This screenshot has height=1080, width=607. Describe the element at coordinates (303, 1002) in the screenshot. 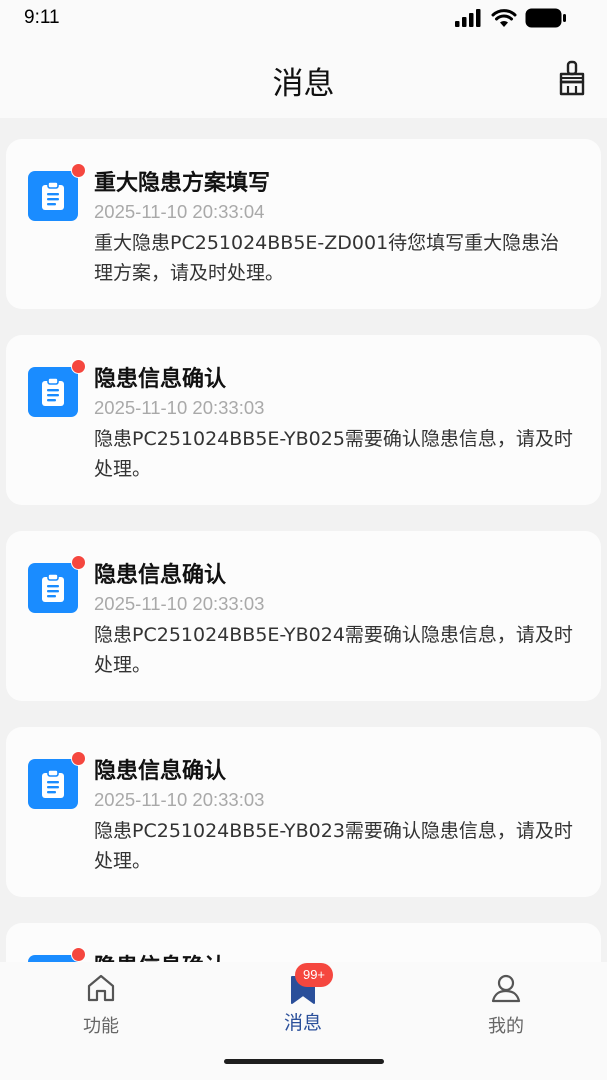

I see `tab-messages: 99+ 消息` at that location.